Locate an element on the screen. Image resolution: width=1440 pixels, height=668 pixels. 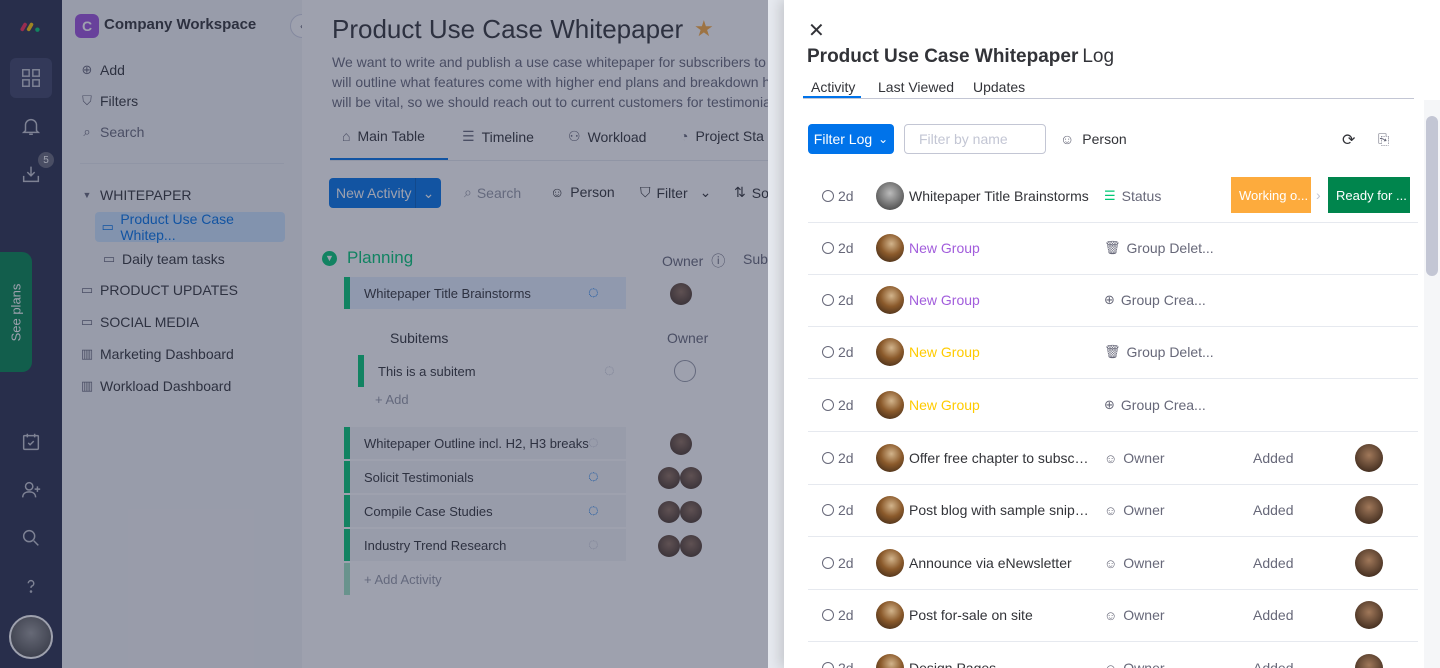
tab-last-viewed: Last Viewed is located at coordinates (916, 87).